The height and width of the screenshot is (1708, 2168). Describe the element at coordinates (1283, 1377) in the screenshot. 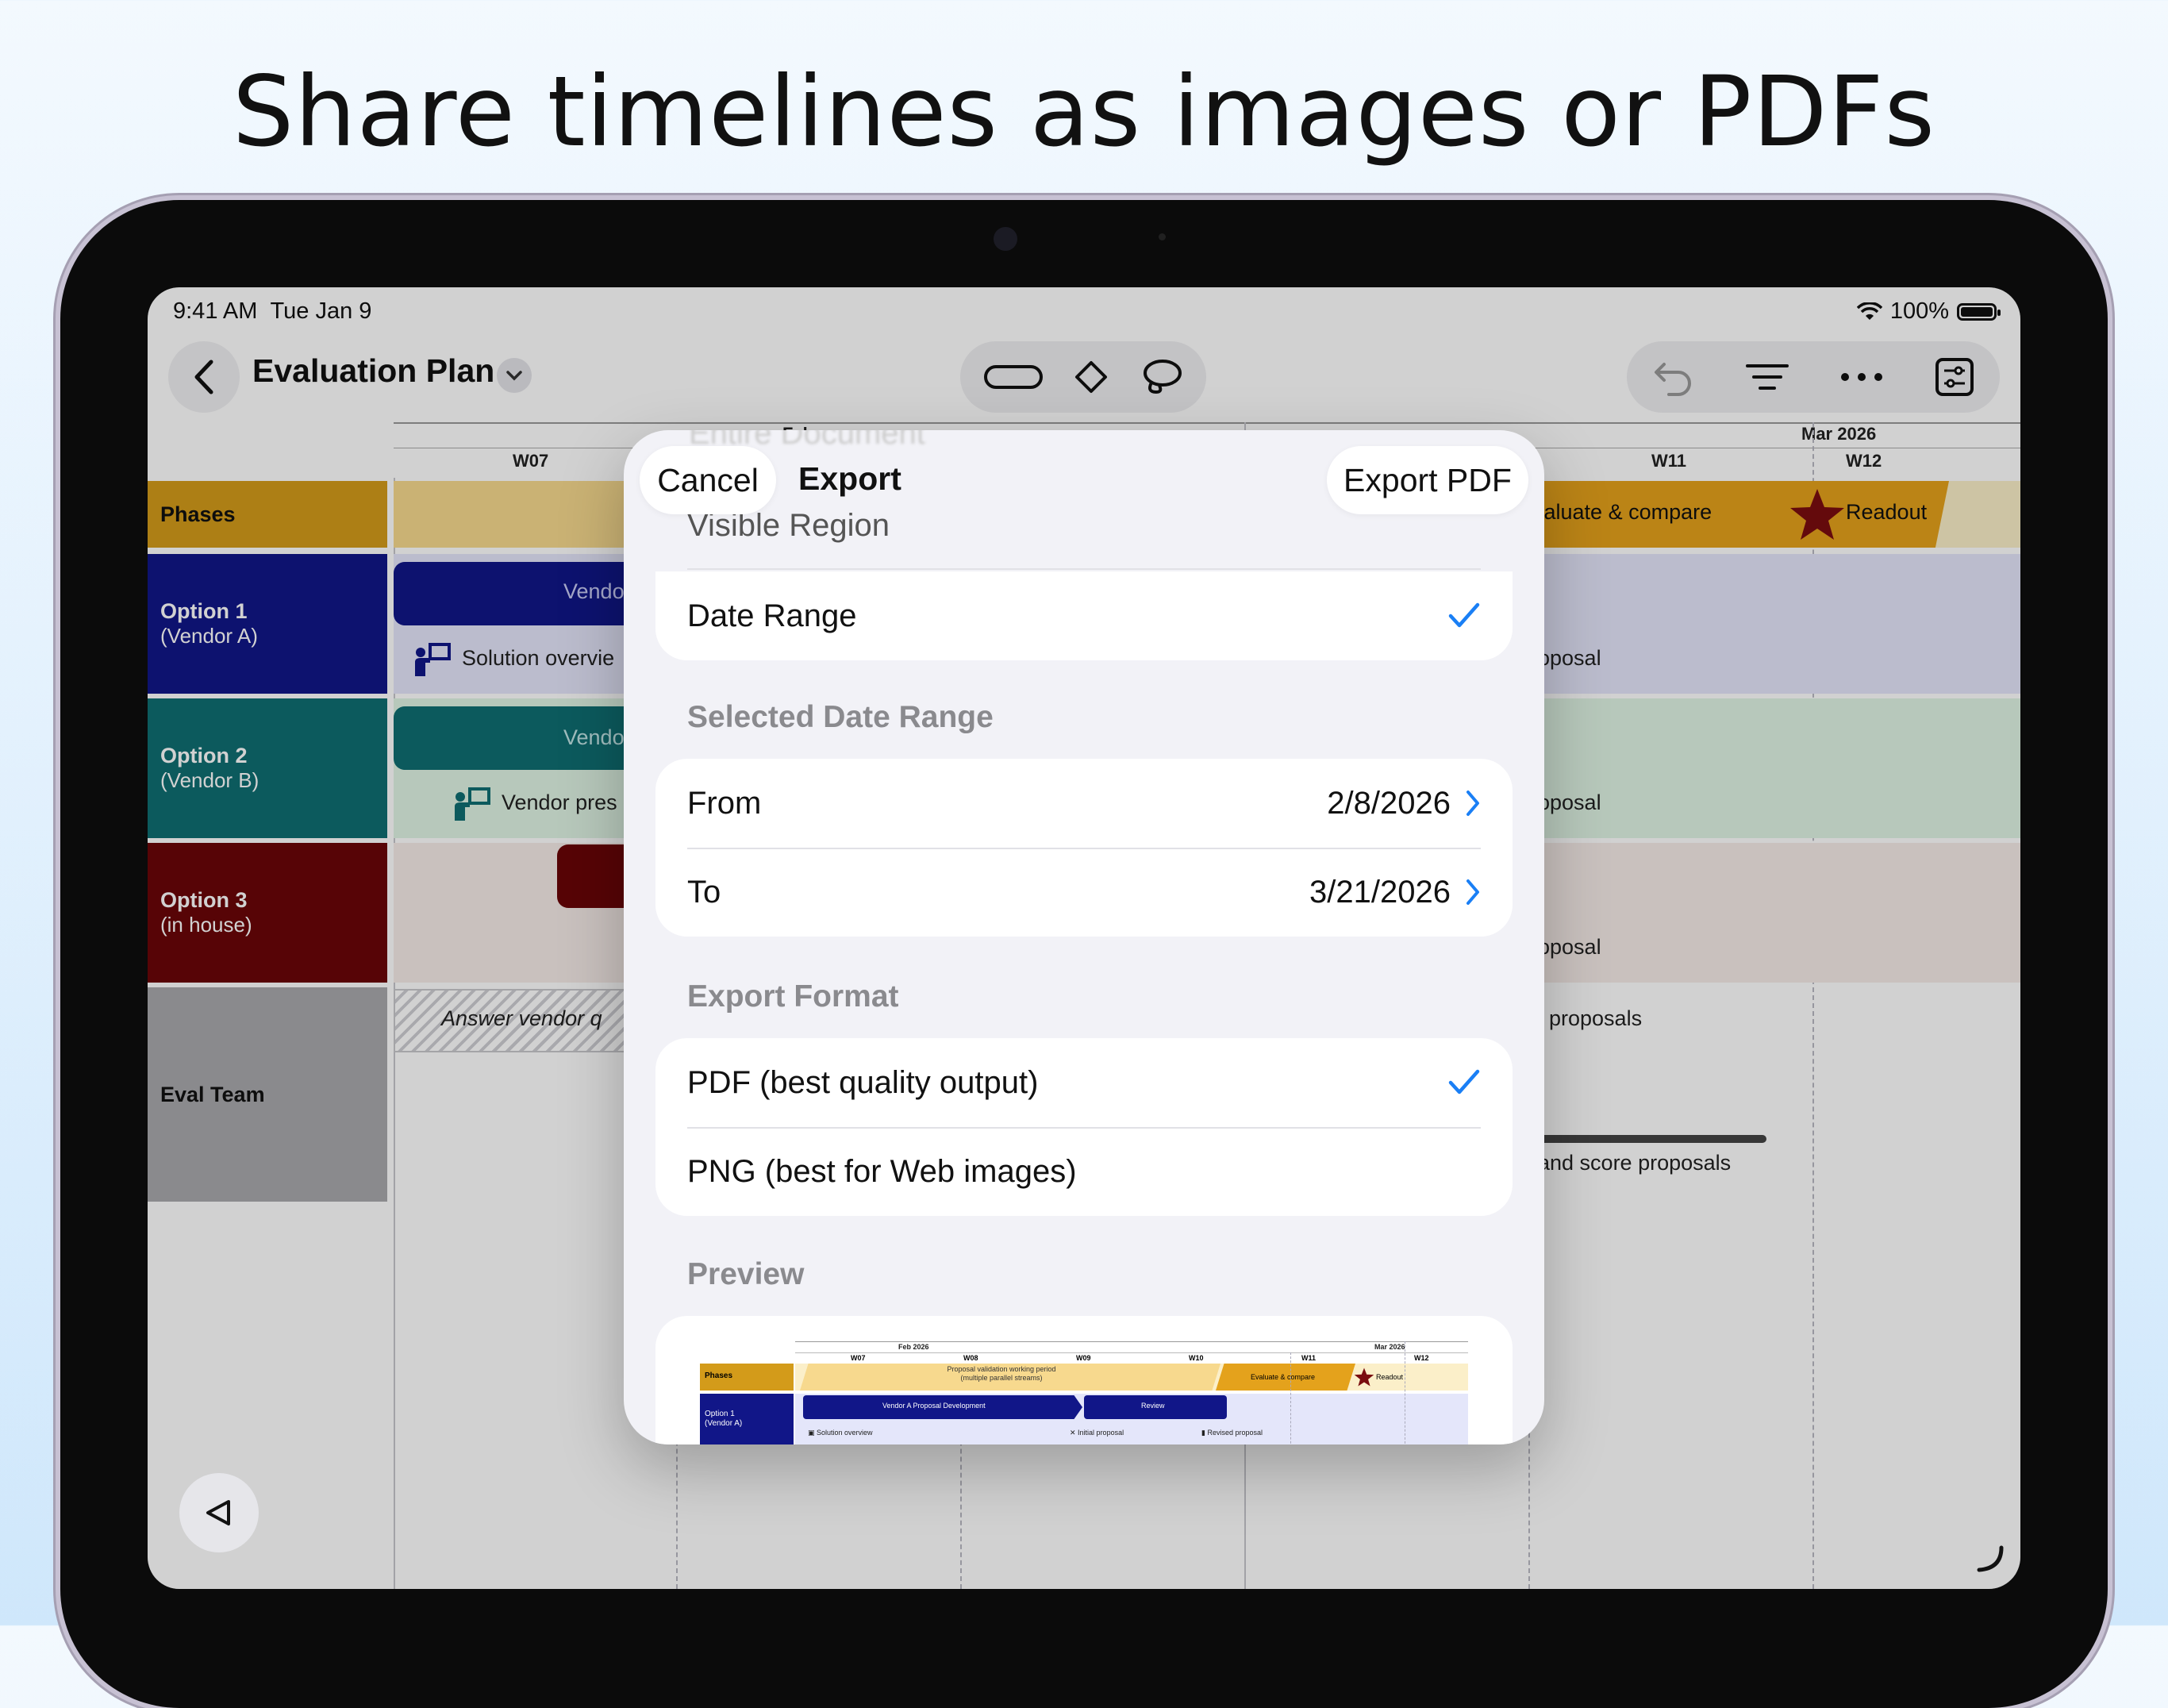

I see `preview-evaluate: Evaluate & compare` at that location.